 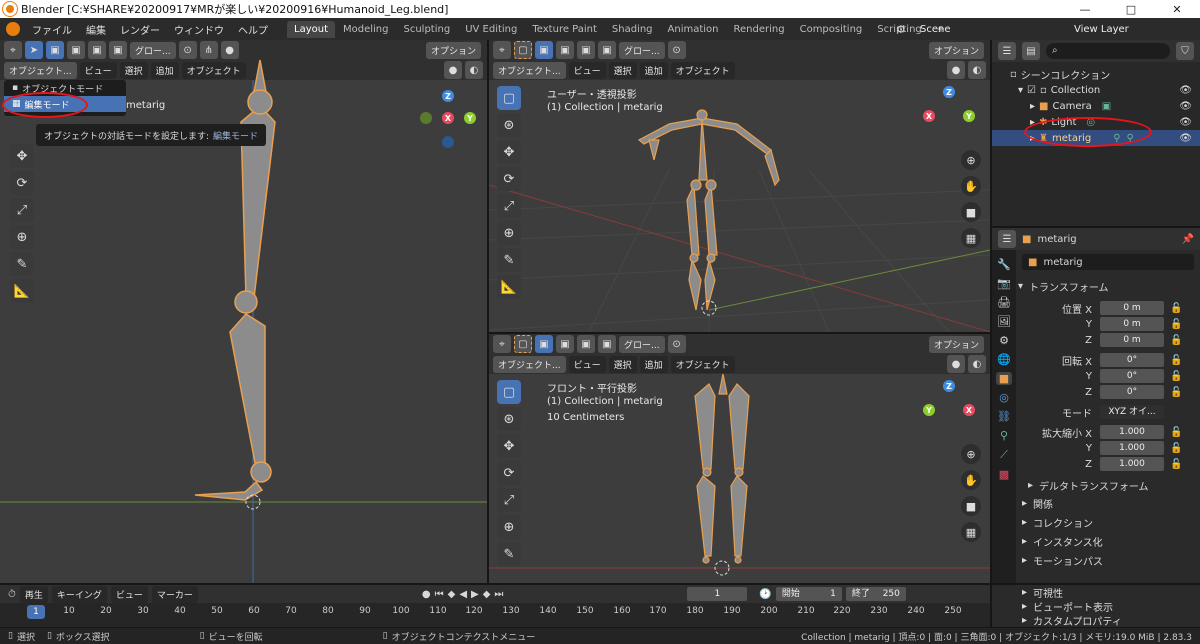 I want to click on current-frame-field: 1, so click(x=717, y=594).